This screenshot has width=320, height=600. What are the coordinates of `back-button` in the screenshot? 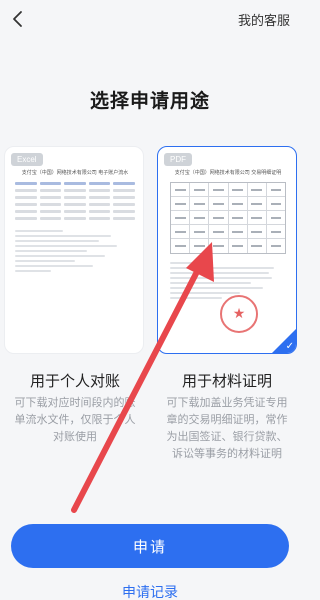 It's located at (17, 19).